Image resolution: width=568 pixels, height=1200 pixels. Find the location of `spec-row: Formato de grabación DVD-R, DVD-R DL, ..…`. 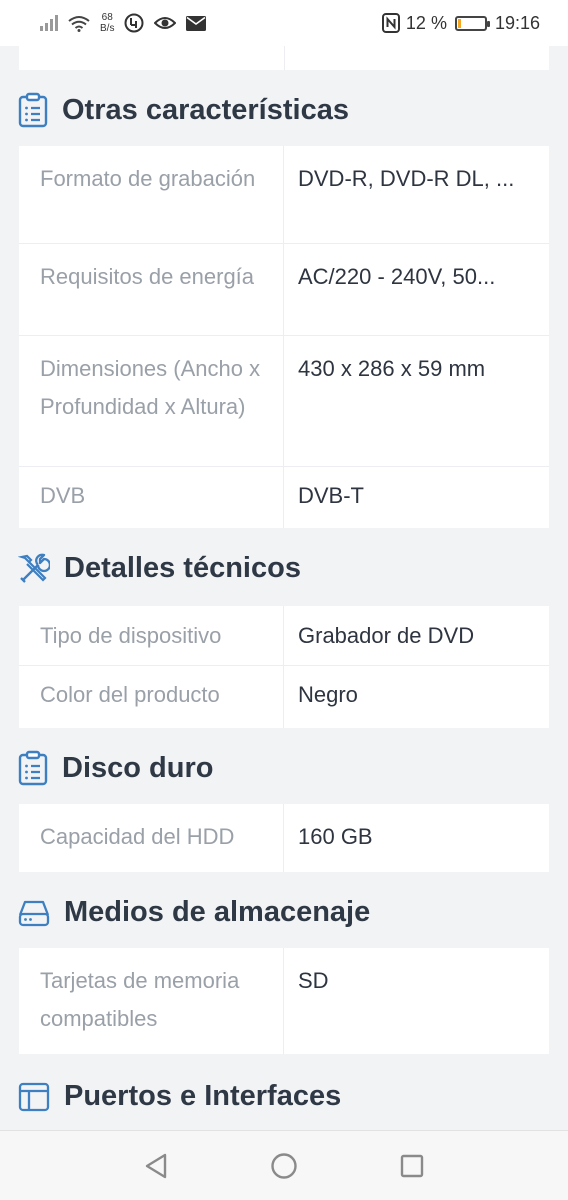

spec-row: Formato de grabación DVD-R, DVD-R DL, ..… is located at coordinates (284, 195).